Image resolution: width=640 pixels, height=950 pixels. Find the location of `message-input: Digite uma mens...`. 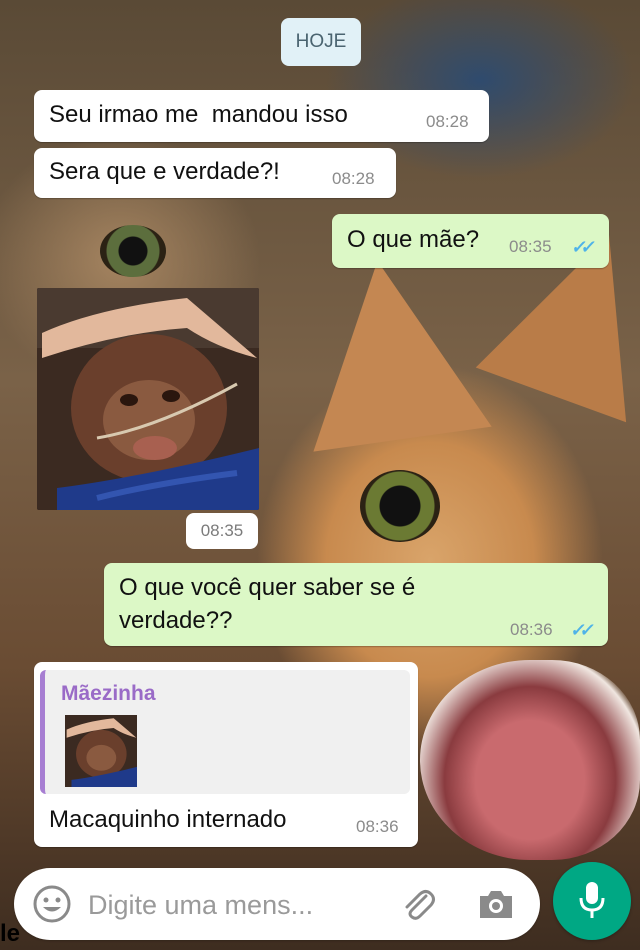

message-input: Digite uma mens... is located at coordinates (200, 905).